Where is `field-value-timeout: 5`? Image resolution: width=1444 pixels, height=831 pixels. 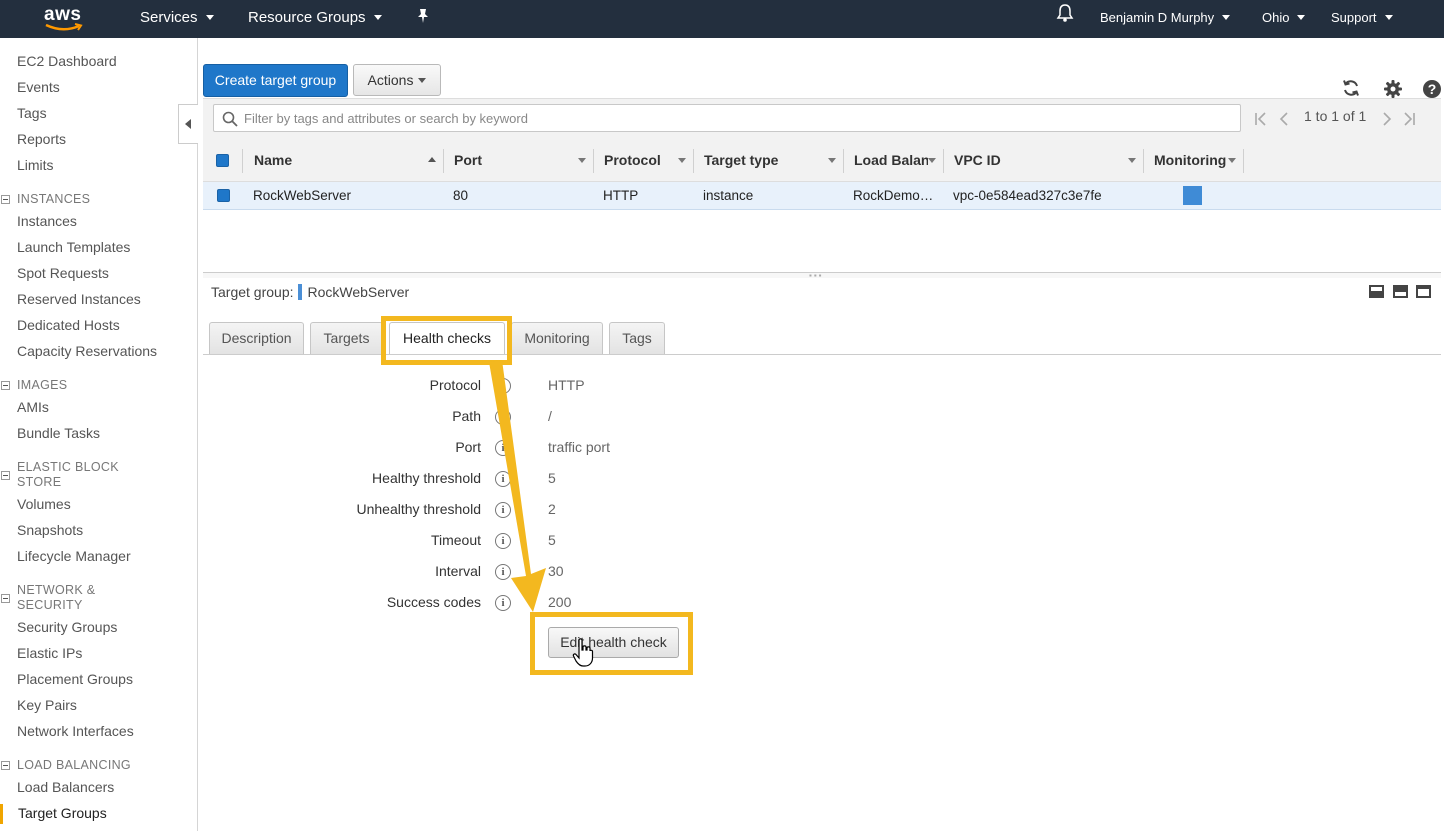
field-value-timeout: 5 is located at coordinates (552, 540).